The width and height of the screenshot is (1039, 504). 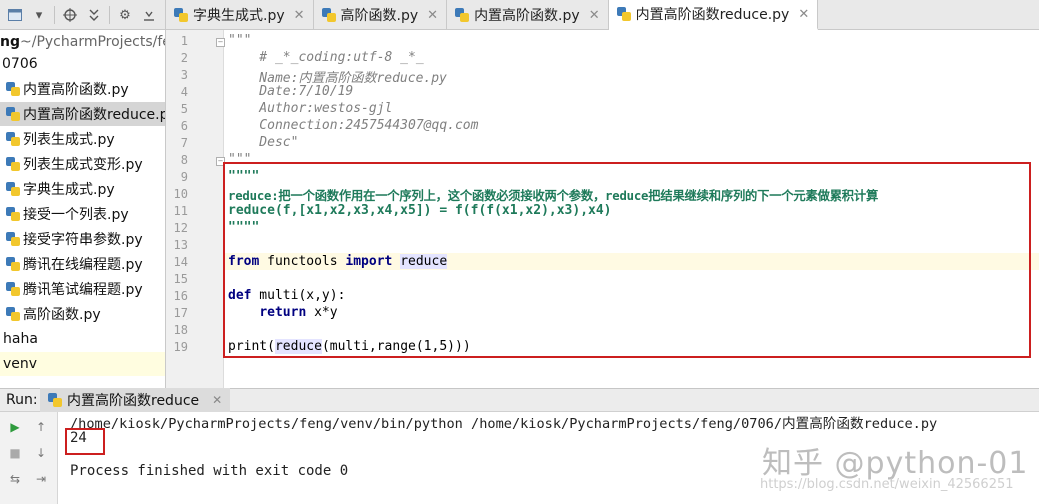 What do you see at coordinates (41, 427) in the screenshot?
I see `up-arrow-icon: ↑` at bounding box center [41, 427].